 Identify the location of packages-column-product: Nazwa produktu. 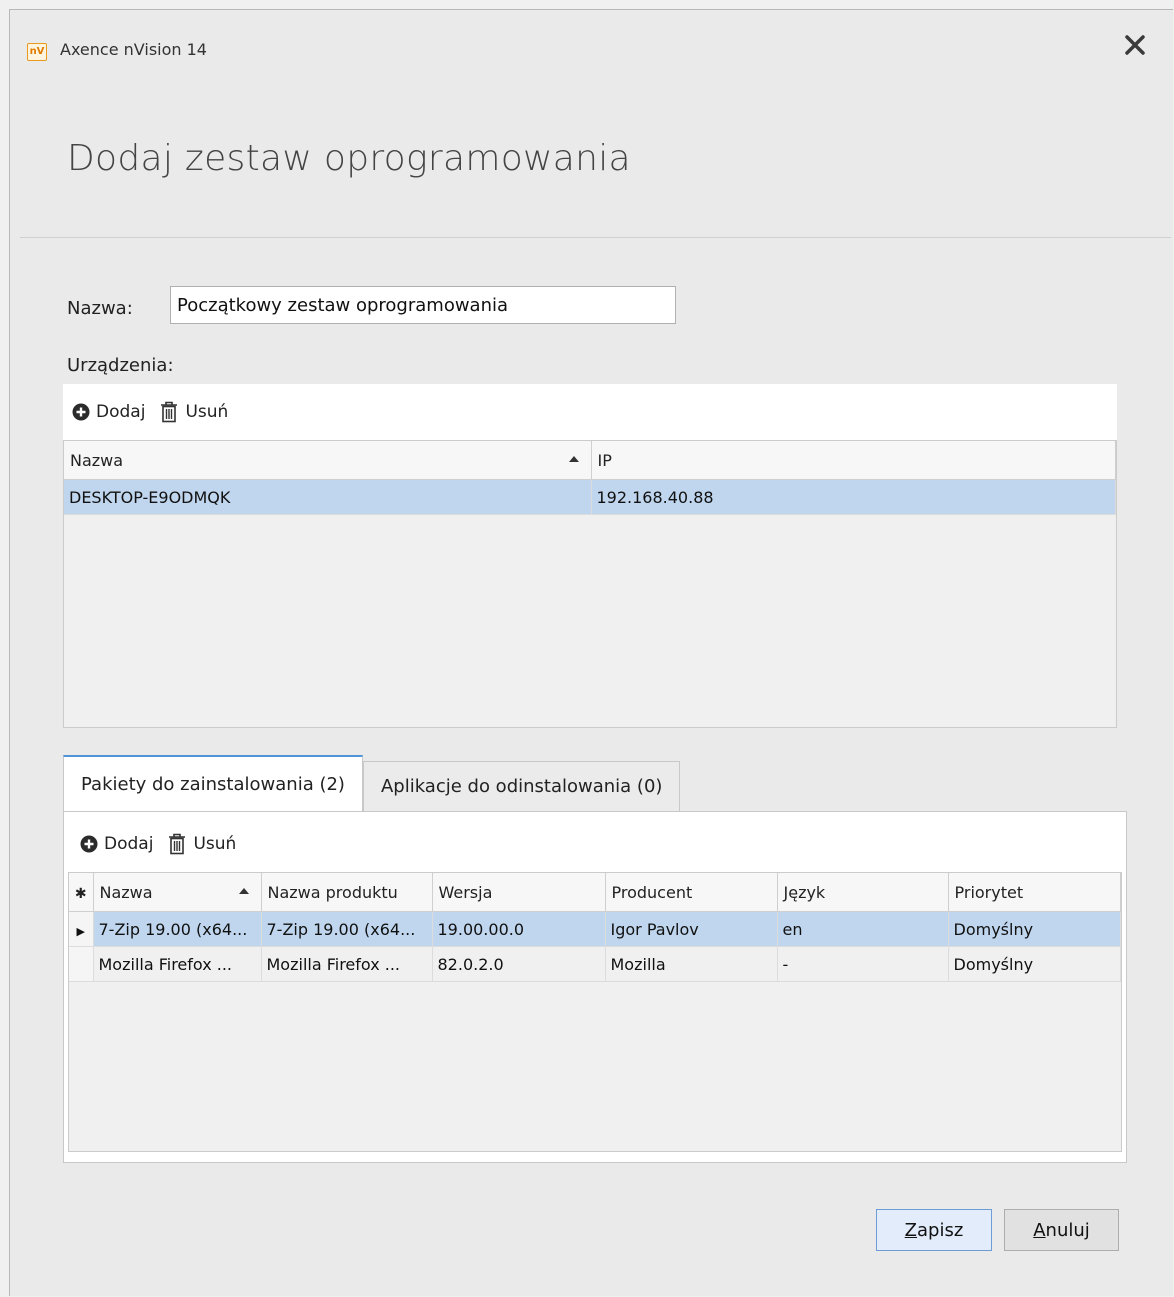
(347, 892).